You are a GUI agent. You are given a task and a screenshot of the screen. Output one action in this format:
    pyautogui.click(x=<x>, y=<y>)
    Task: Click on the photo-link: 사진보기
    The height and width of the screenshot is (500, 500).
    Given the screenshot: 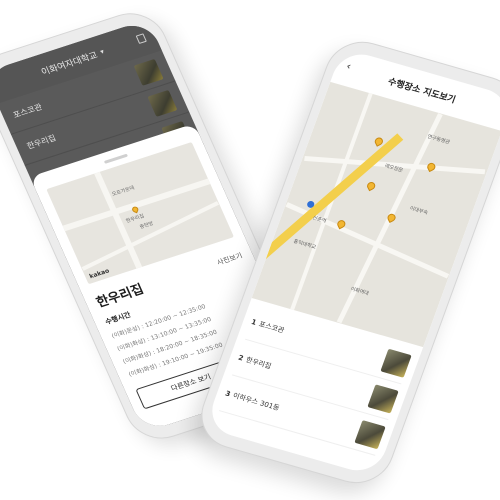 What is the action you would take?
    pyautogui.click(x=229, y=258)
    